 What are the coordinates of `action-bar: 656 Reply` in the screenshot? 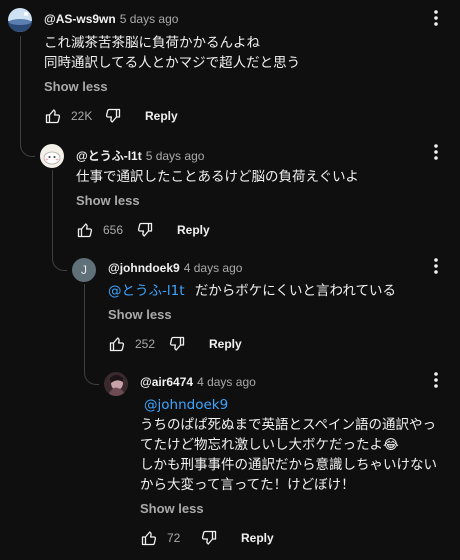 It's located at (141, 230).